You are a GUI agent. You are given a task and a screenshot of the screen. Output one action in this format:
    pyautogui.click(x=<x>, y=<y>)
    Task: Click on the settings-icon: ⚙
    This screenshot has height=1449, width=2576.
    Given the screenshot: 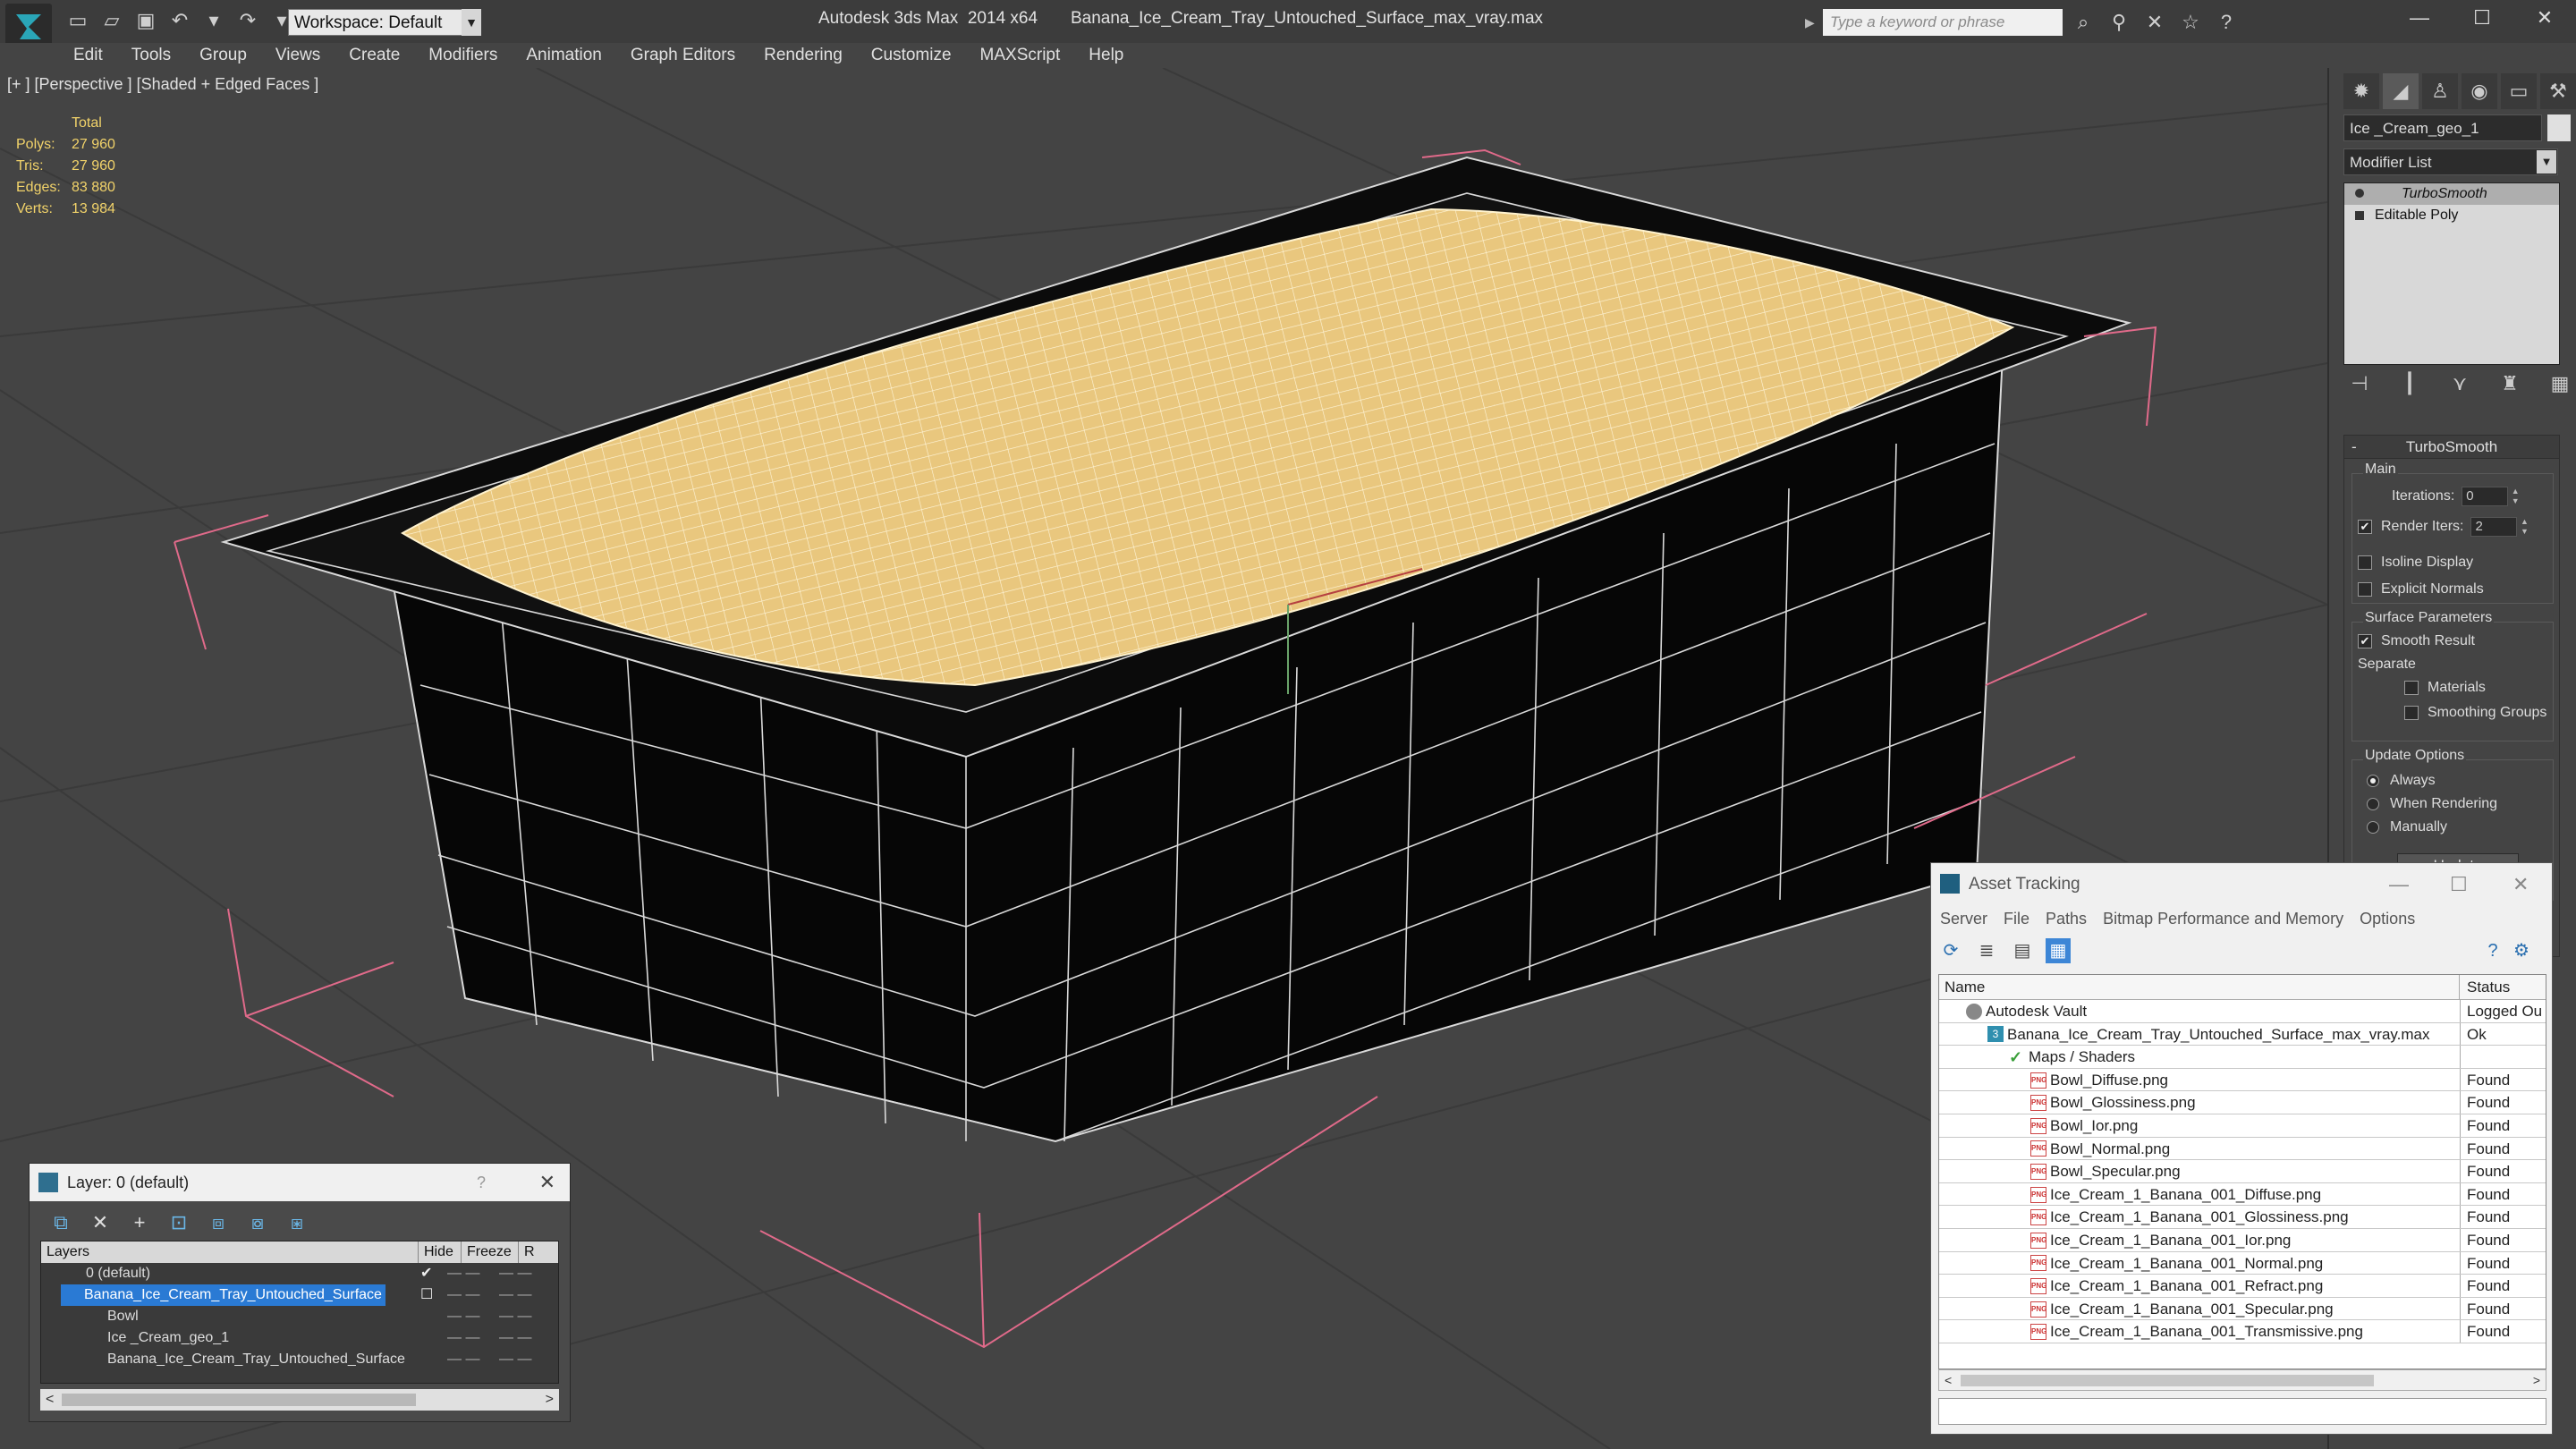 What is the action you would take?
    pyautogui.click(x=2521, y=950)
    